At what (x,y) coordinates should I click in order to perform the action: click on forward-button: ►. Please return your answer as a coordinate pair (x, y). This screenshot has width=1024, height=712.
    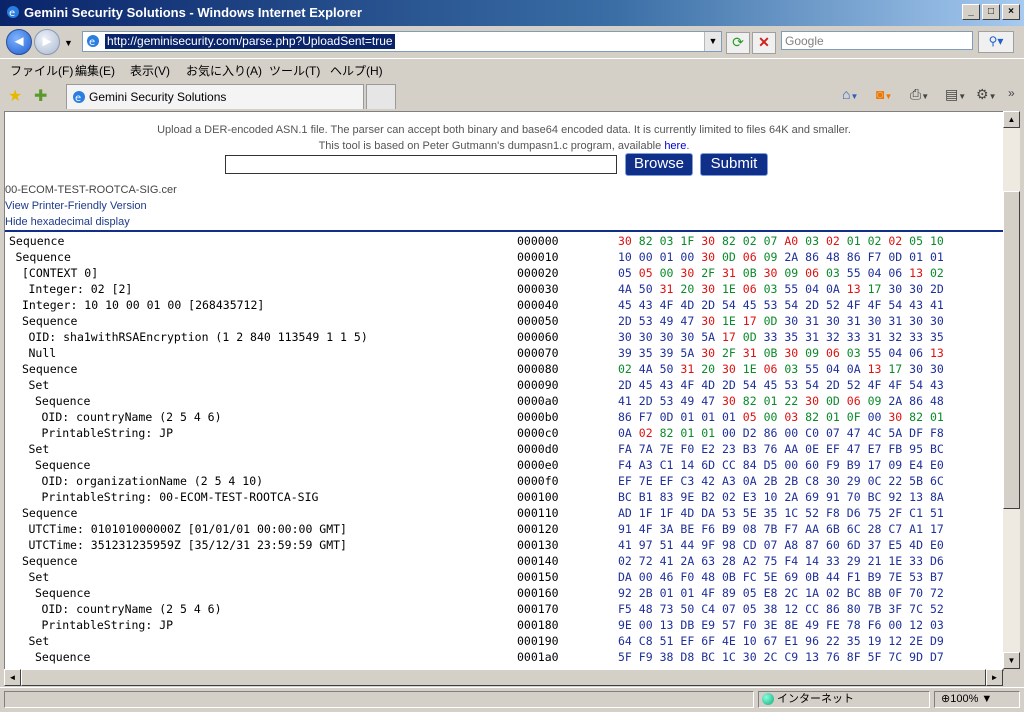
    Looking at the image, I should click on (47, 42).